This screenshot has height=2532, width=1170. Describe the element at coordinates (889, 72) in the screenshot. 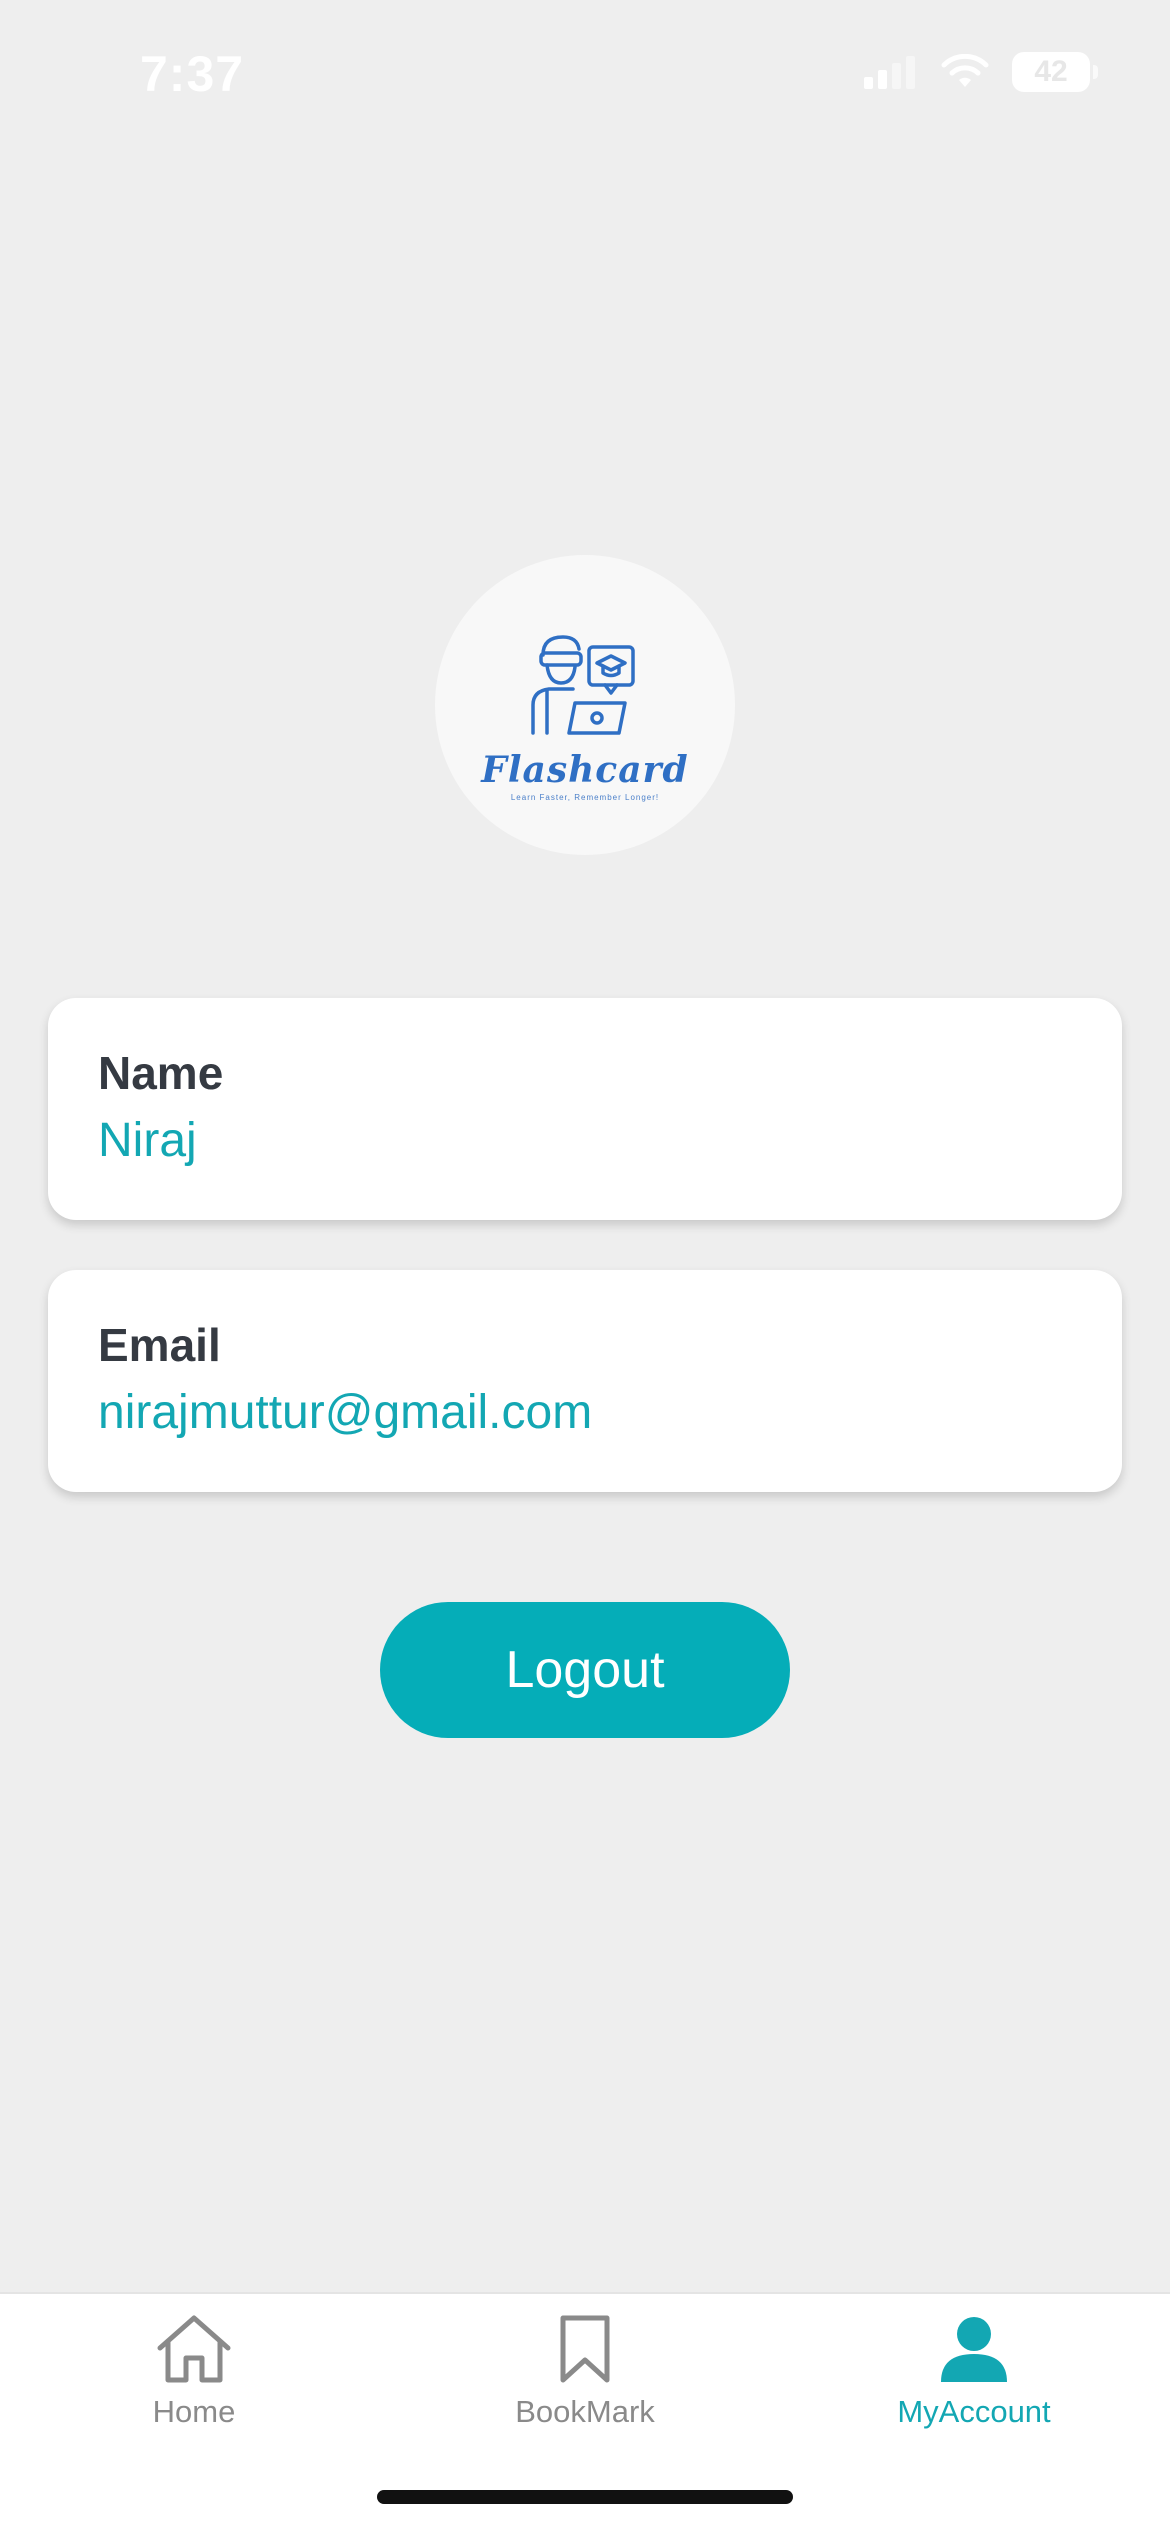

I see `signal-icon` at that location.